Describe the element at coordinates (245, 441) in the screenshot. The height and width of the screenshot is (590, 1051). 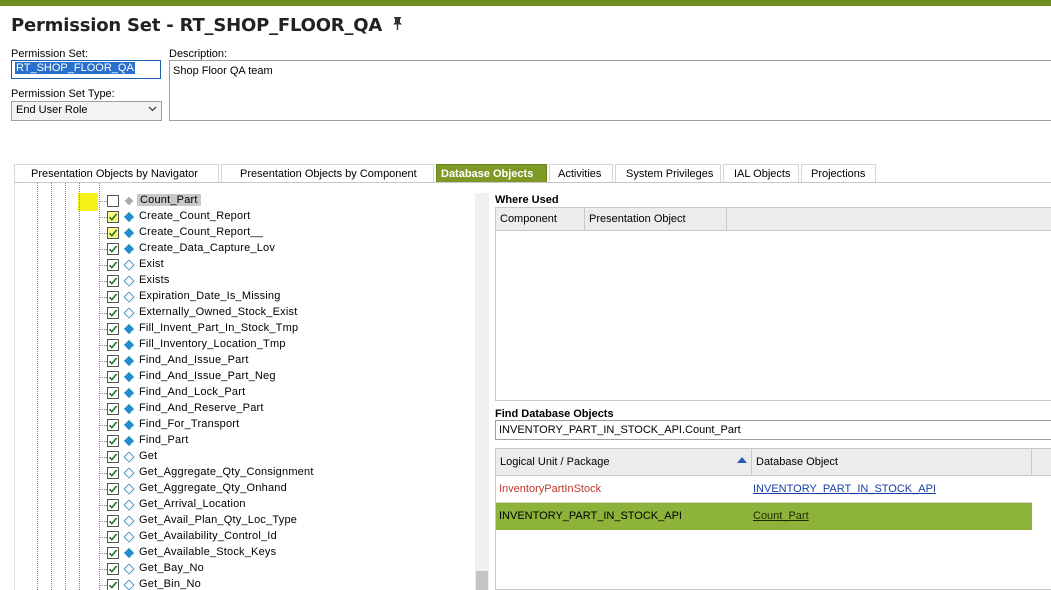
I see `tree-item: Find_Part` at that location.